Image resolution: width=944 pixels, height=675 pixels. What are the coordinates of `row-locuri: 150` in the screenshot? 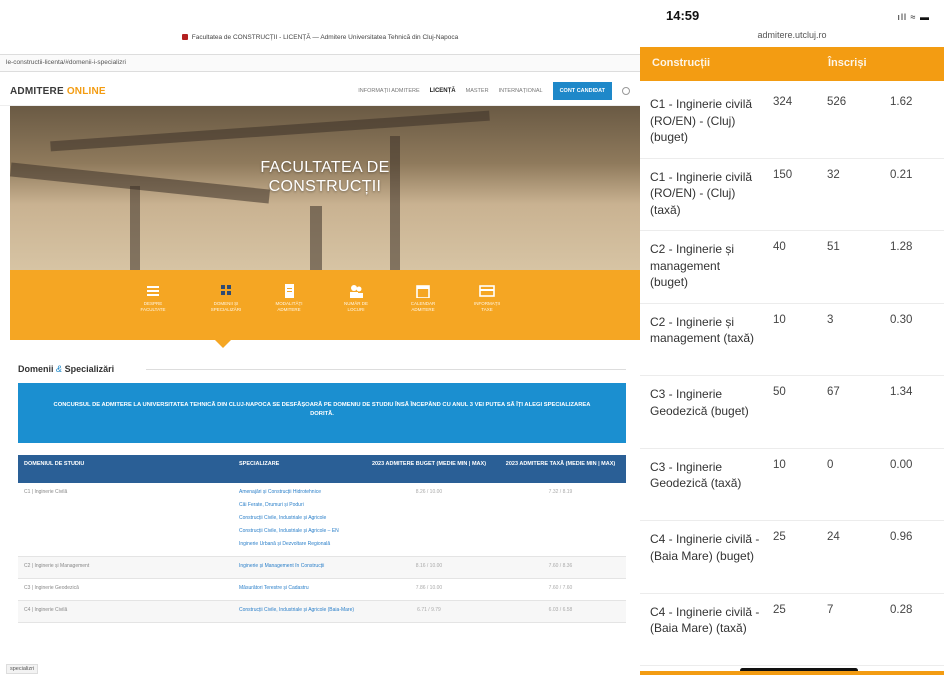 It's located at (783, 174).